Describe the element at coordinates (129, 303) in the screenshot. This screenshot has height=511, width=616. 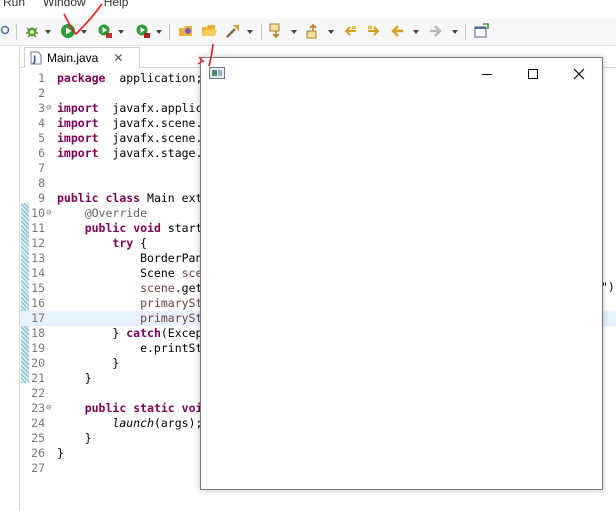
I see `code-text: primarySt` at that location.